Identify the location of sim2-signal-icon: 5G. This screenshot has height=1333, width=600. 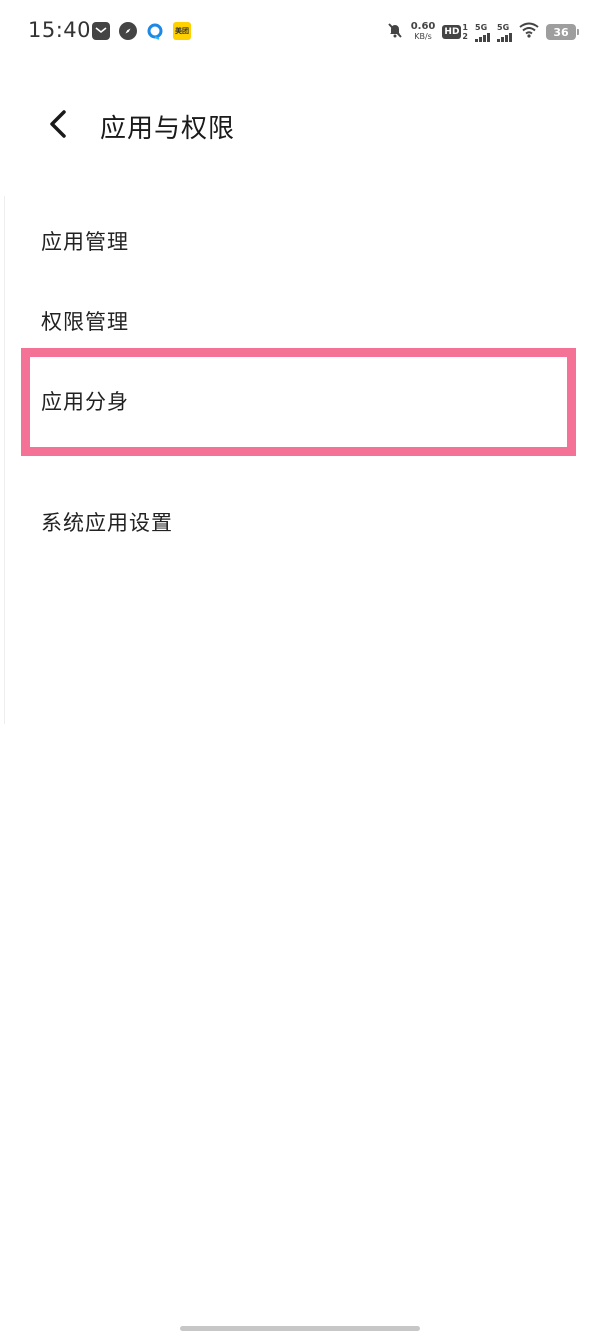
(504, 32).